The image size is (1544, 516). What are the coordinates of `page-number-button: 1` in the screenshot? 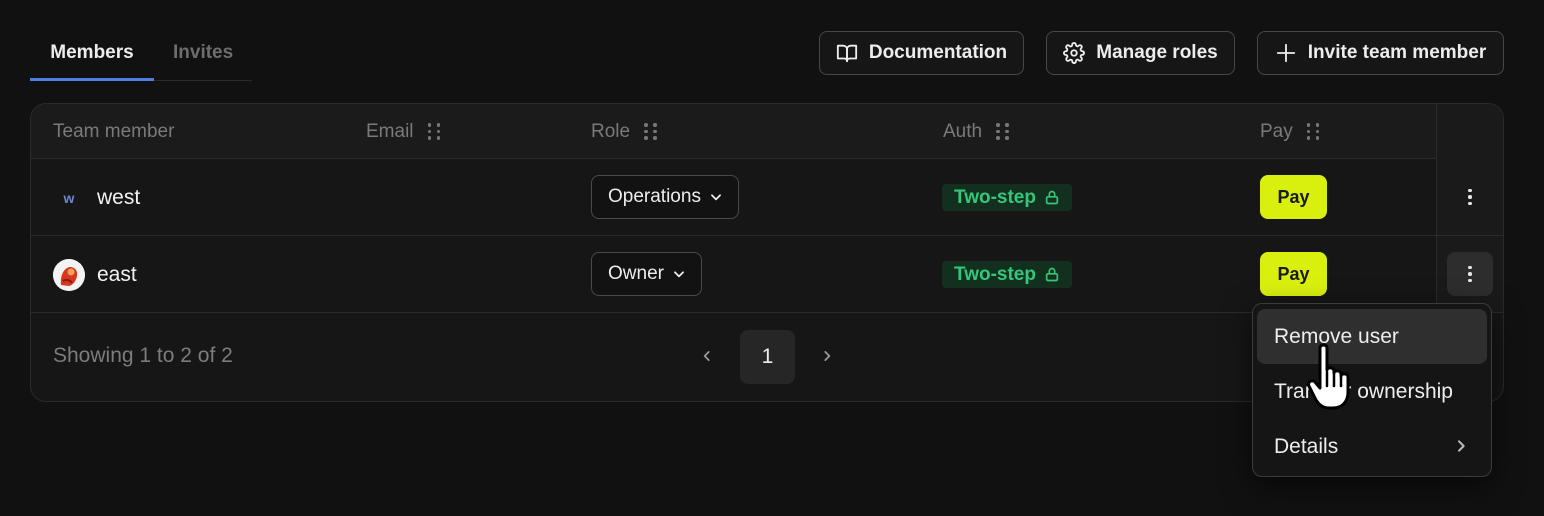 It's located at (767, 357).